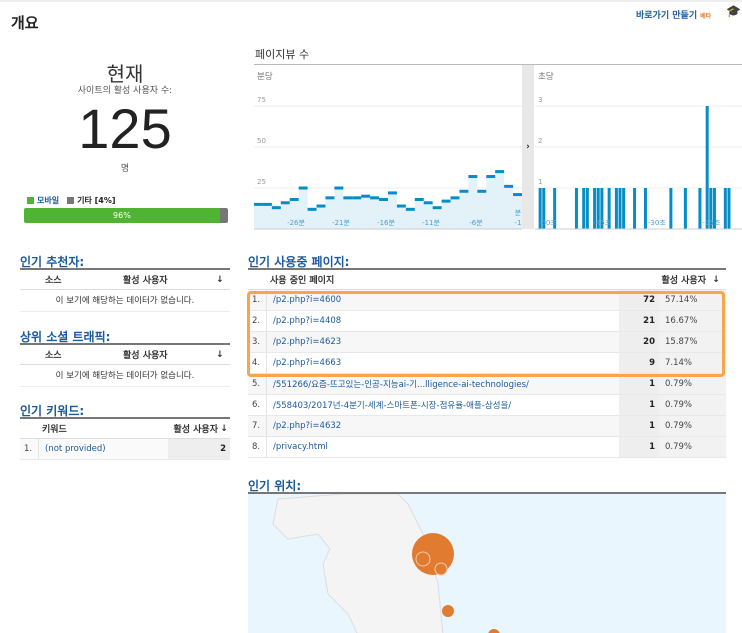  I want to click on active-users-unit: 명, so click(125, 169).